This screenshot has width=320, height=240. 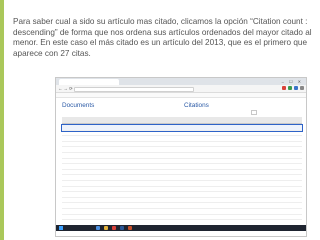 I want to click on citations-heading: Citations, so click(x=196, y=105).